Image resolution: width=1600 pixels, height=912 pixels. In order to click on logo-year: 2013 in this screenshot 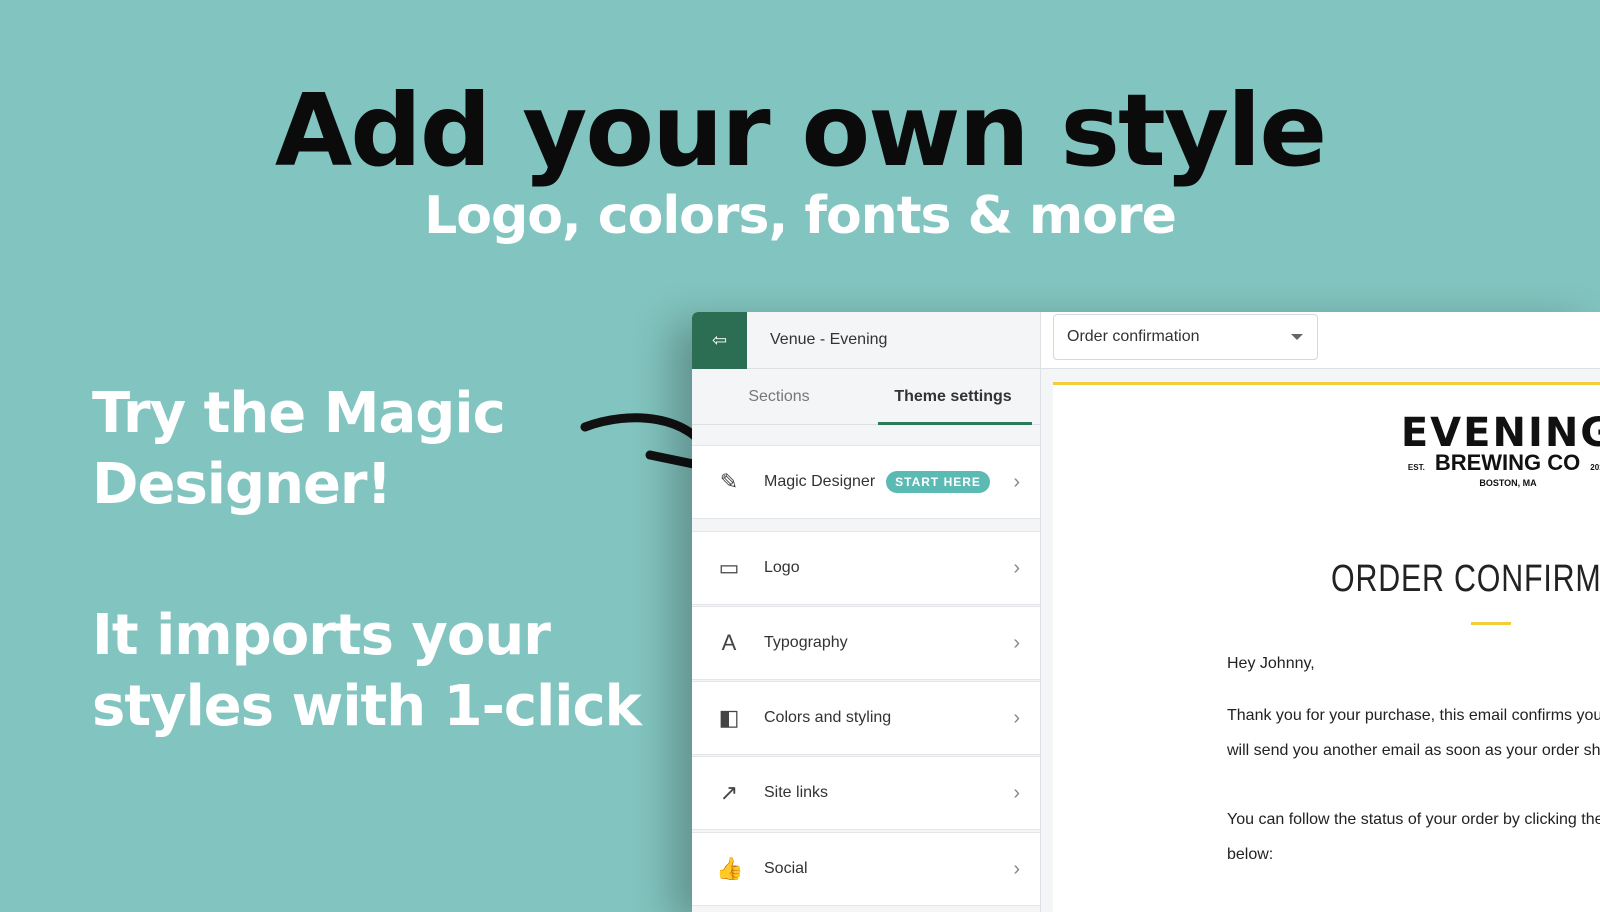, I will do `click(1595, 467)`.